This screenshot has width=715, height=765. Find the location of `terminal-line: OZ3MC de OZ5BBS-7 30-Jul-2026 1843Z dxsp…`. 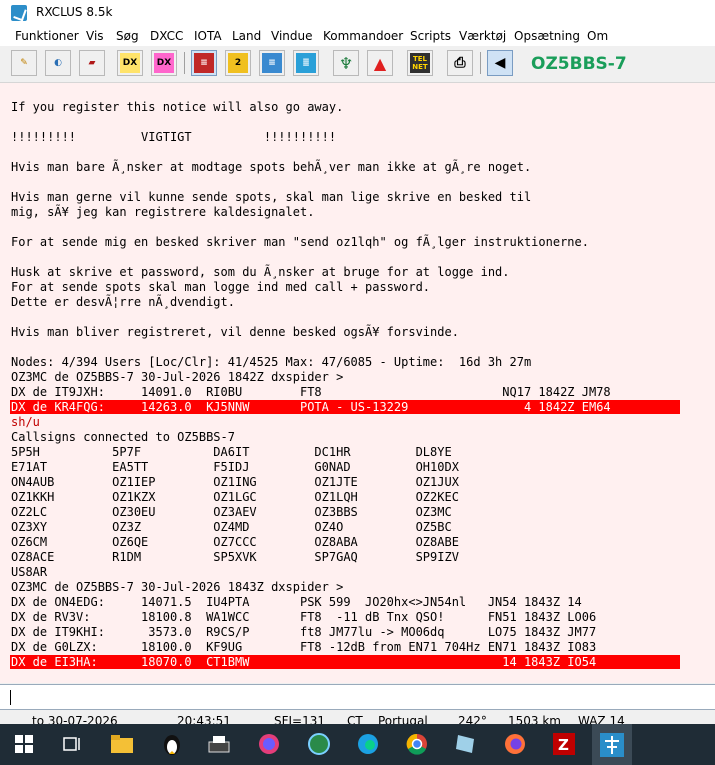

terminal-line: OZ3MC de OZ5BBS-7 30-Jul-2026 1843Z dxsp… is located at coordinates (177, 587).